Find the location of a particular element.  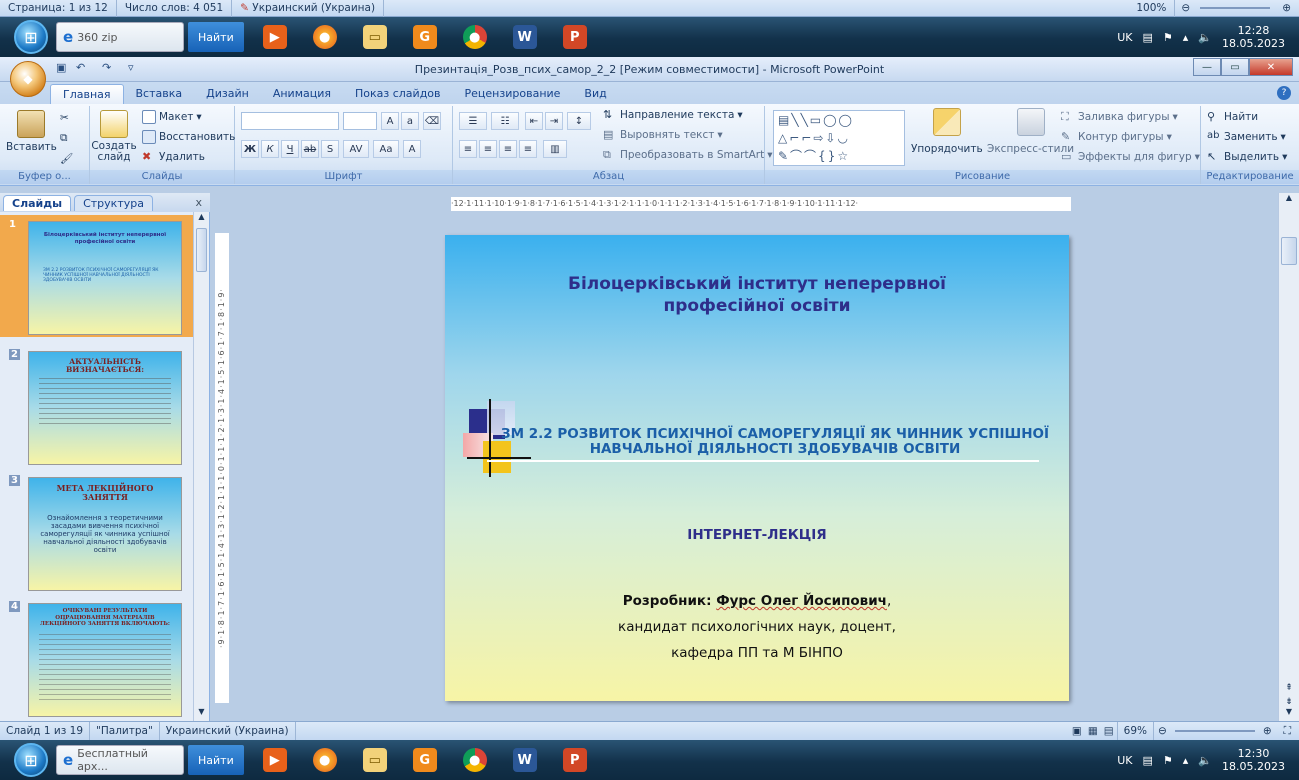

next-slide-icon: ⇟ is located at coordinates (1289, 702).